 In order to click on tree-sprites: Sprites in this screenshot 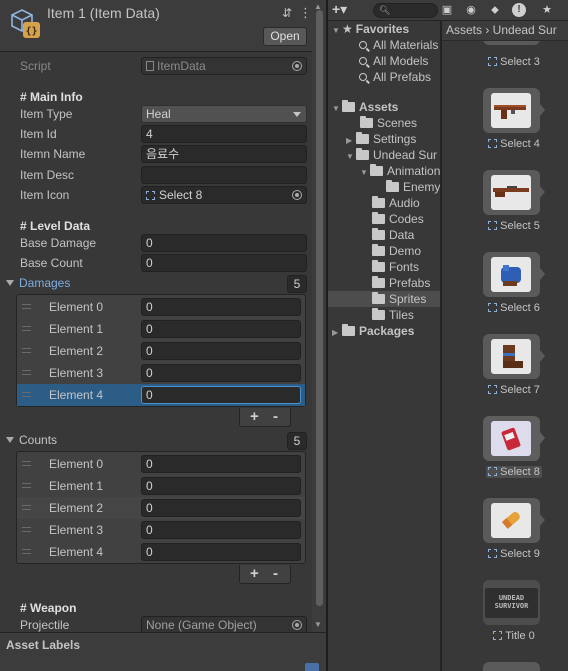, I will do `click(384, 299)`.